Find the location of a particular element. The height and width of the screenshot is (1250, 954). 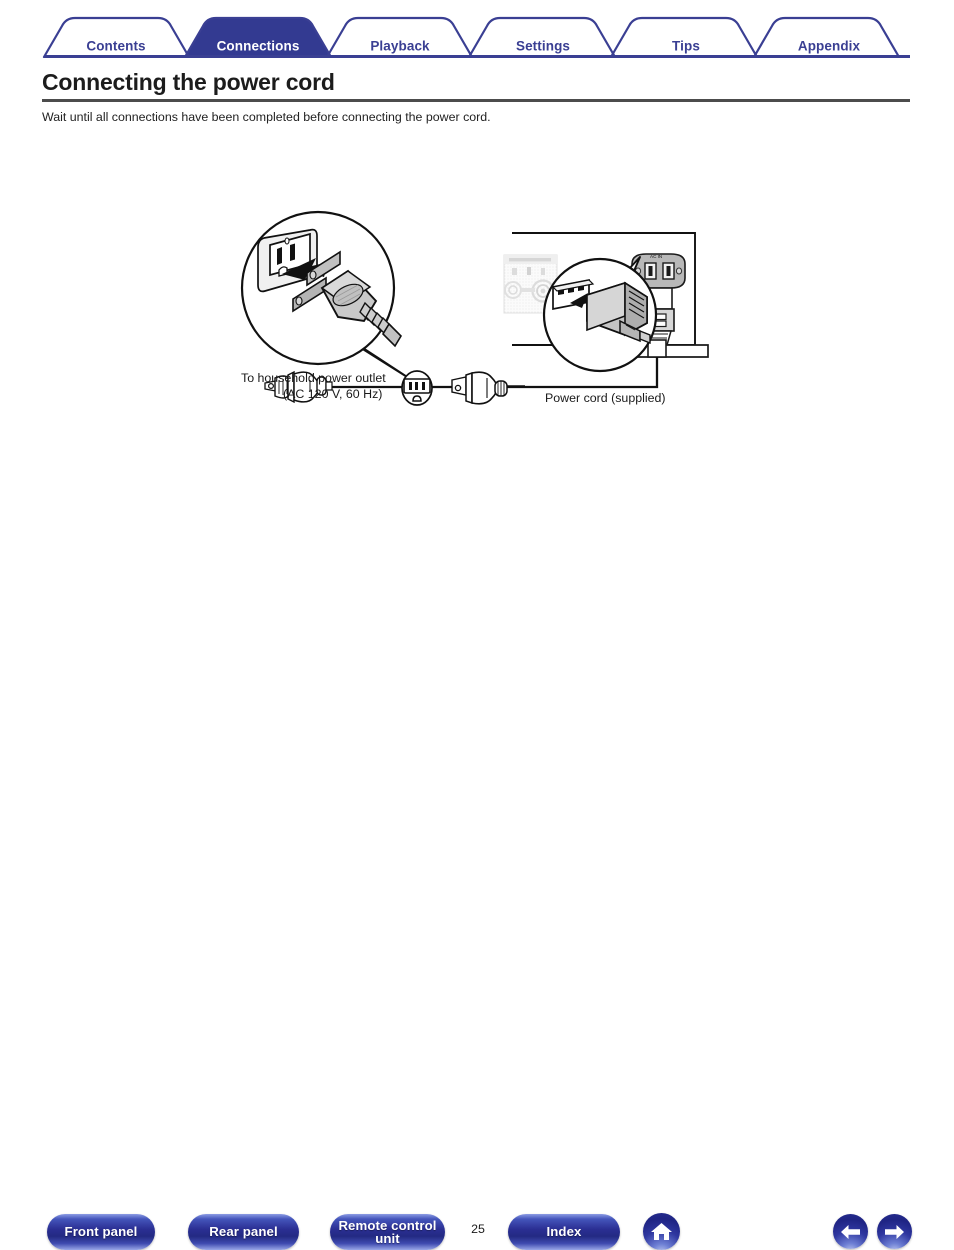

title-divider is located at coordinates (476, 100).